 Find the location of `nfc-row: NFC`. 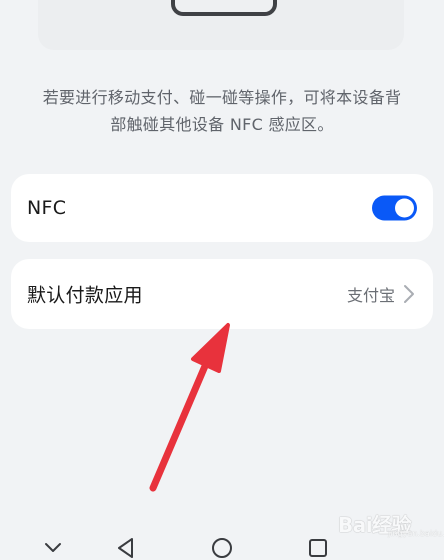

nfc-row: NFC is located at coordinates (222, 208).